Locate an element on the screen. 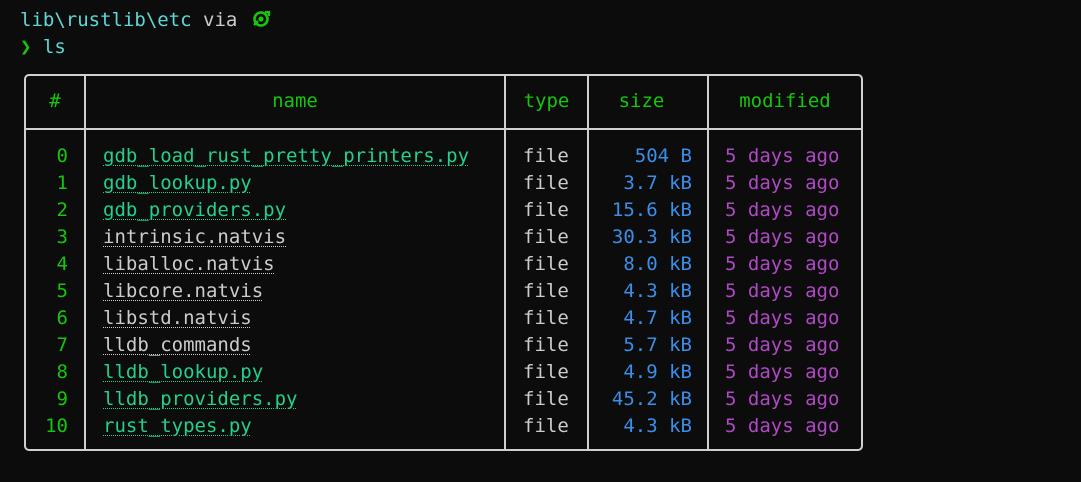 The image size is (1081, 482). table-row: 3 intrinsic.natvis file 30.3 kB 5 days ago is located at coordinates (443, 237).